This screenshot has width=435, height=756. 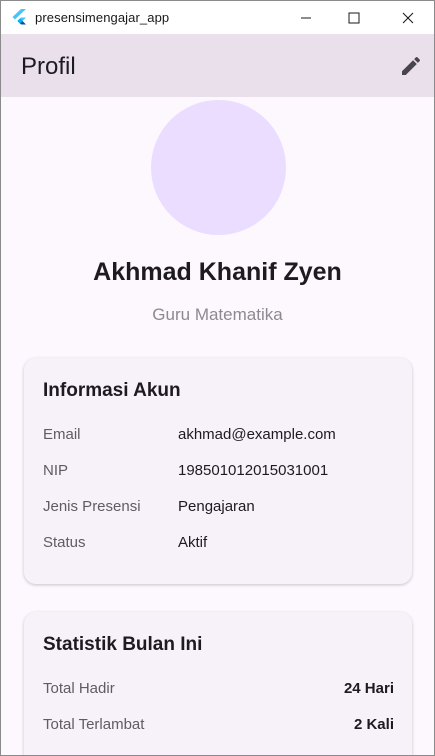 I want to click on close-button, so click(x=408, y=17).